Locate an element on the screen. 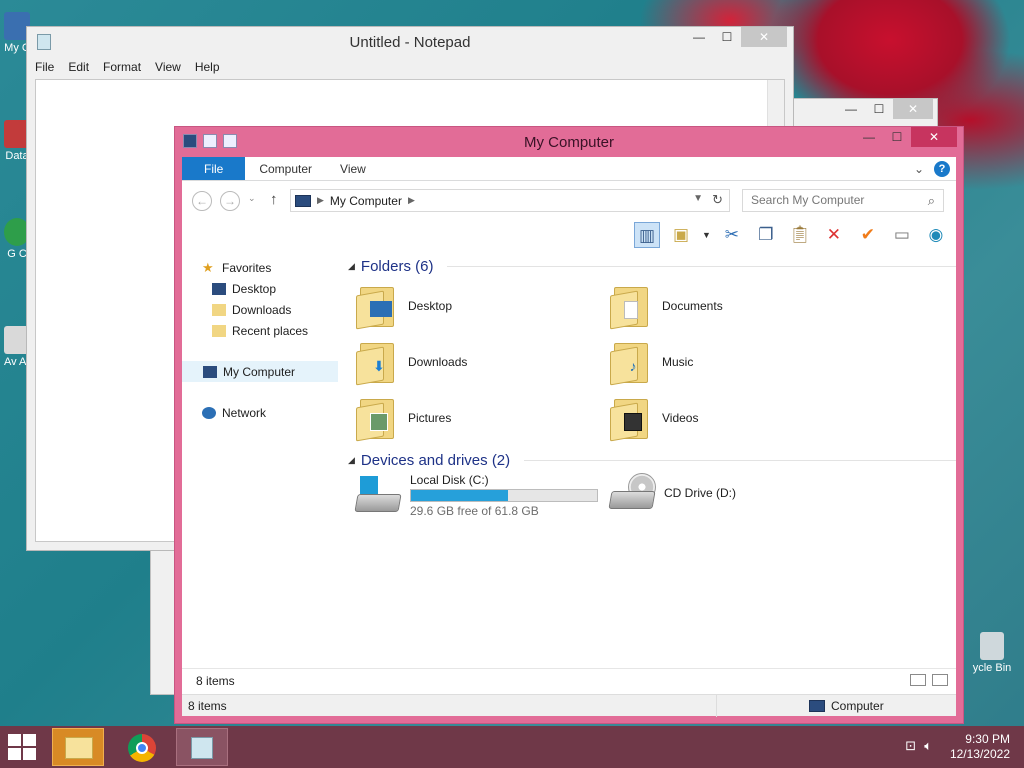  system-tray: ⊡ 🔈︎ is located at coordinates (918, 746).